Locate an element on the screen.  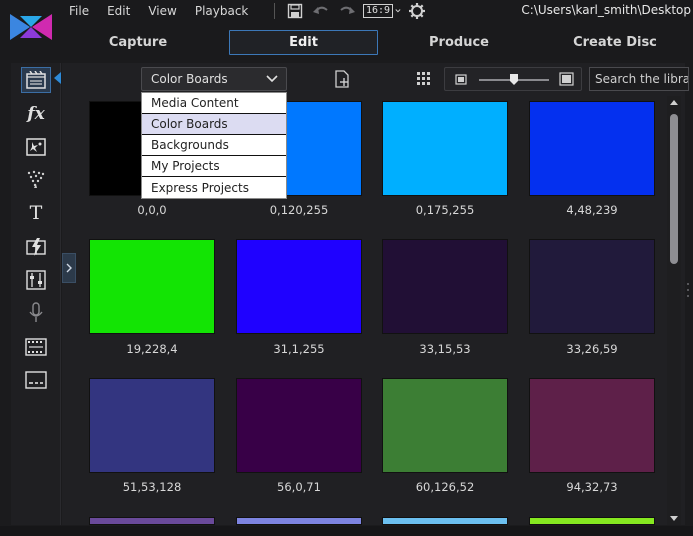
gear-icon is located at coordinates (417, 11).